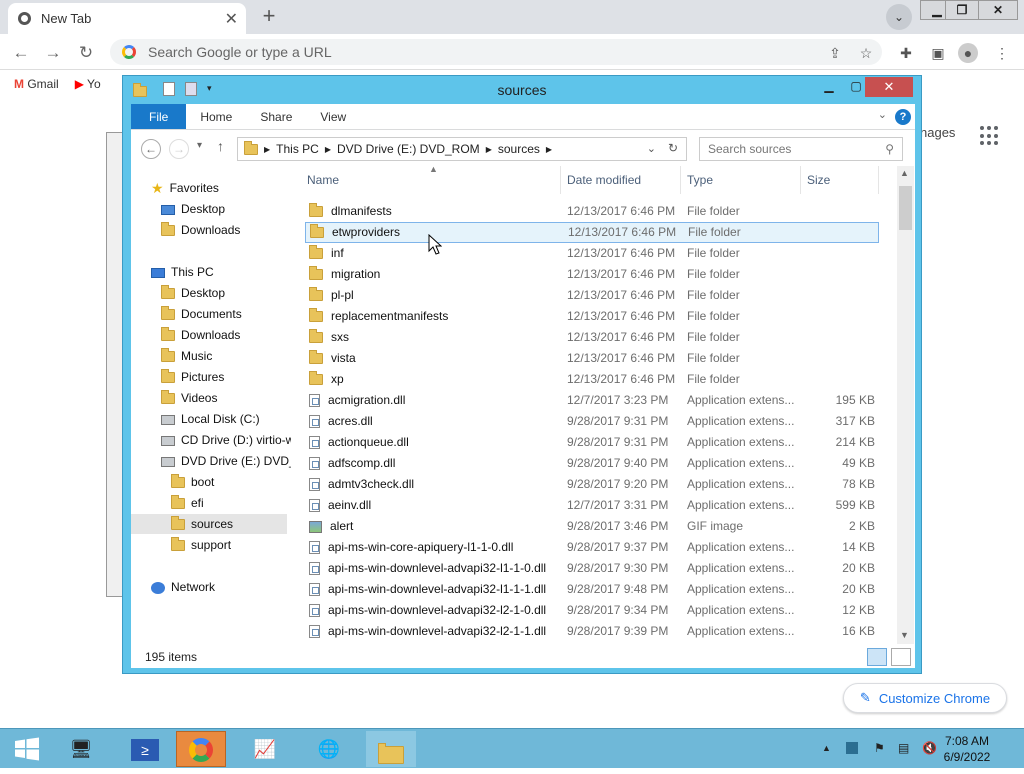 This screenshot has width=1024, height=774. I want to click on server-manager-icon: 🖥, so click(81, 749).